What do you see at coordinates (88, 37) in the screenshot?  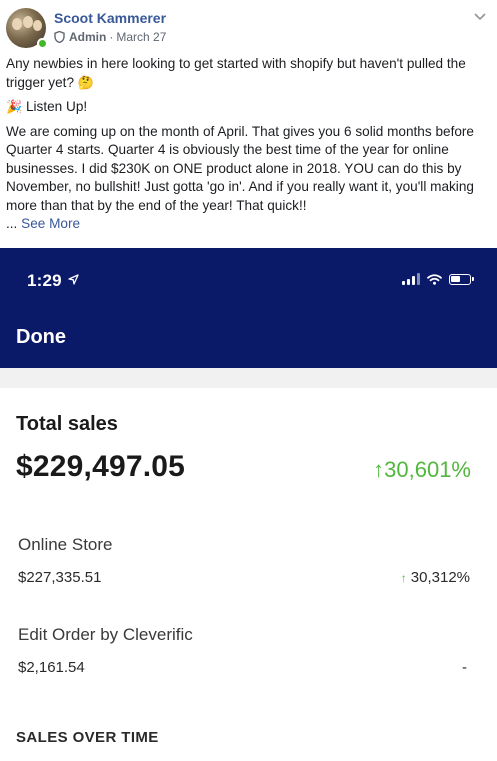 I see `admin-badge: Admin` at bounding box center [88, 37].